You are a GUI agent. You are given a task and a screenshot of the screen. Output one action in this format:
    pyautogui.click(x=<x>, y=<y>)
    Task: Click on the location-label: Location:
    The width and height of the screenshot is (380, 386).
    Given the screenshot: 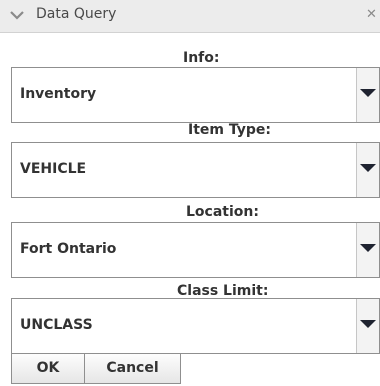 What is the action you would take?
    pyautogui.click(x=222, y=212)
    